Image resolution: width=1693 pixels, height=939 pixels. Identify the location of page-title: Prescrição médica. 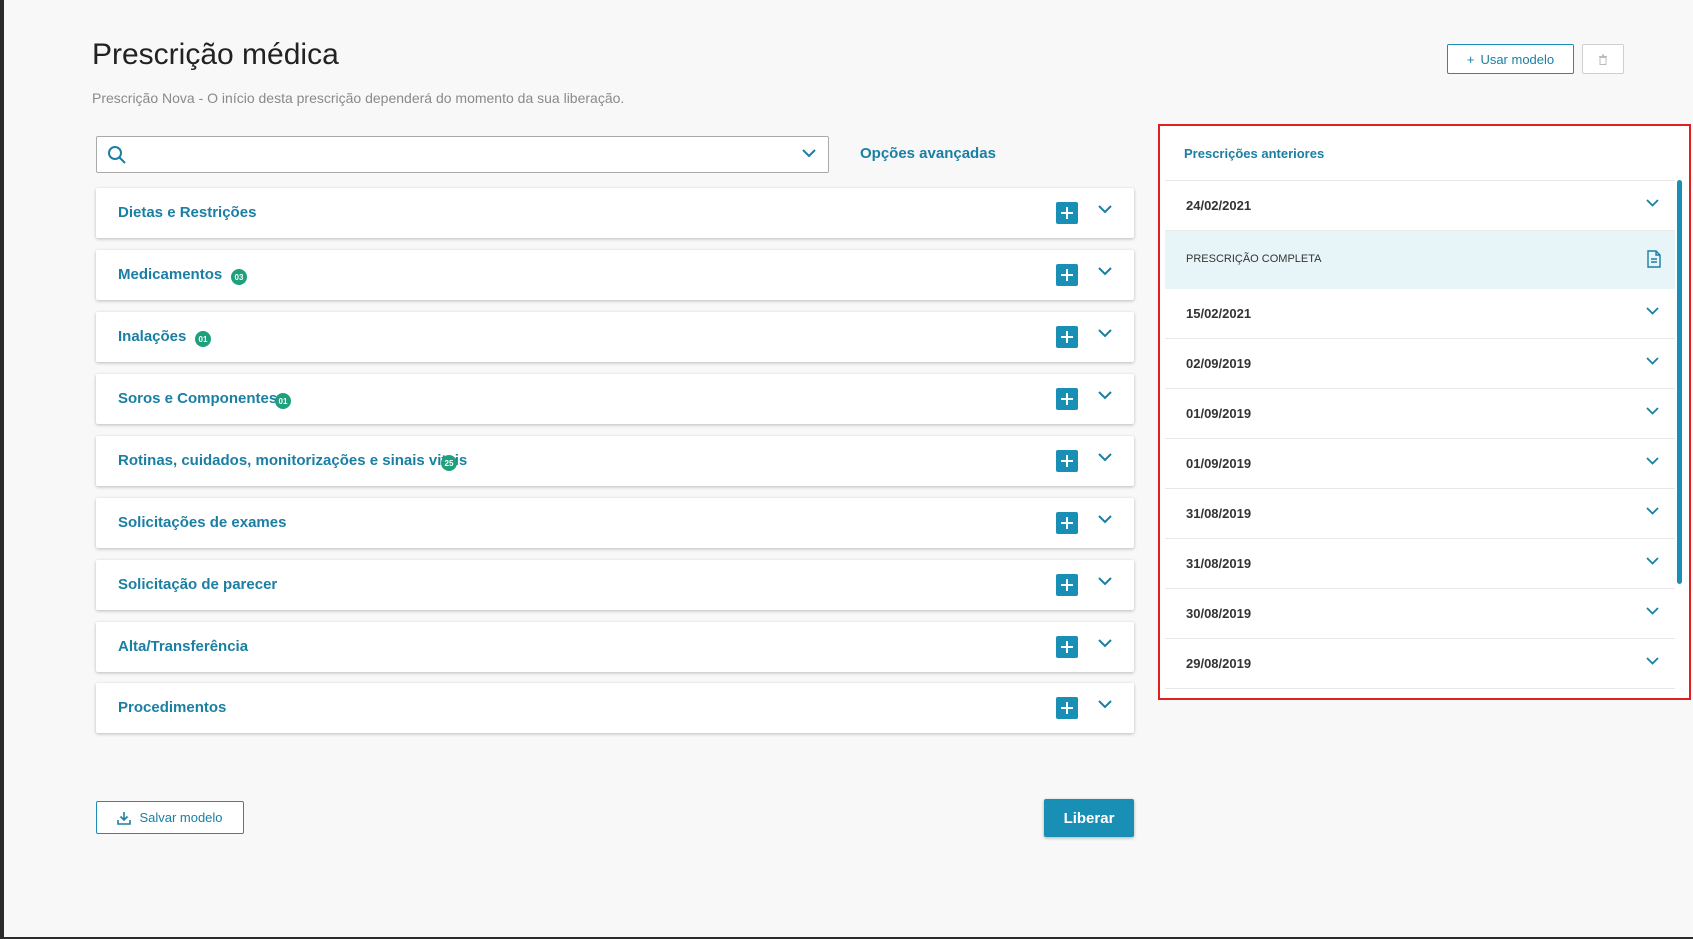
(215, 54).